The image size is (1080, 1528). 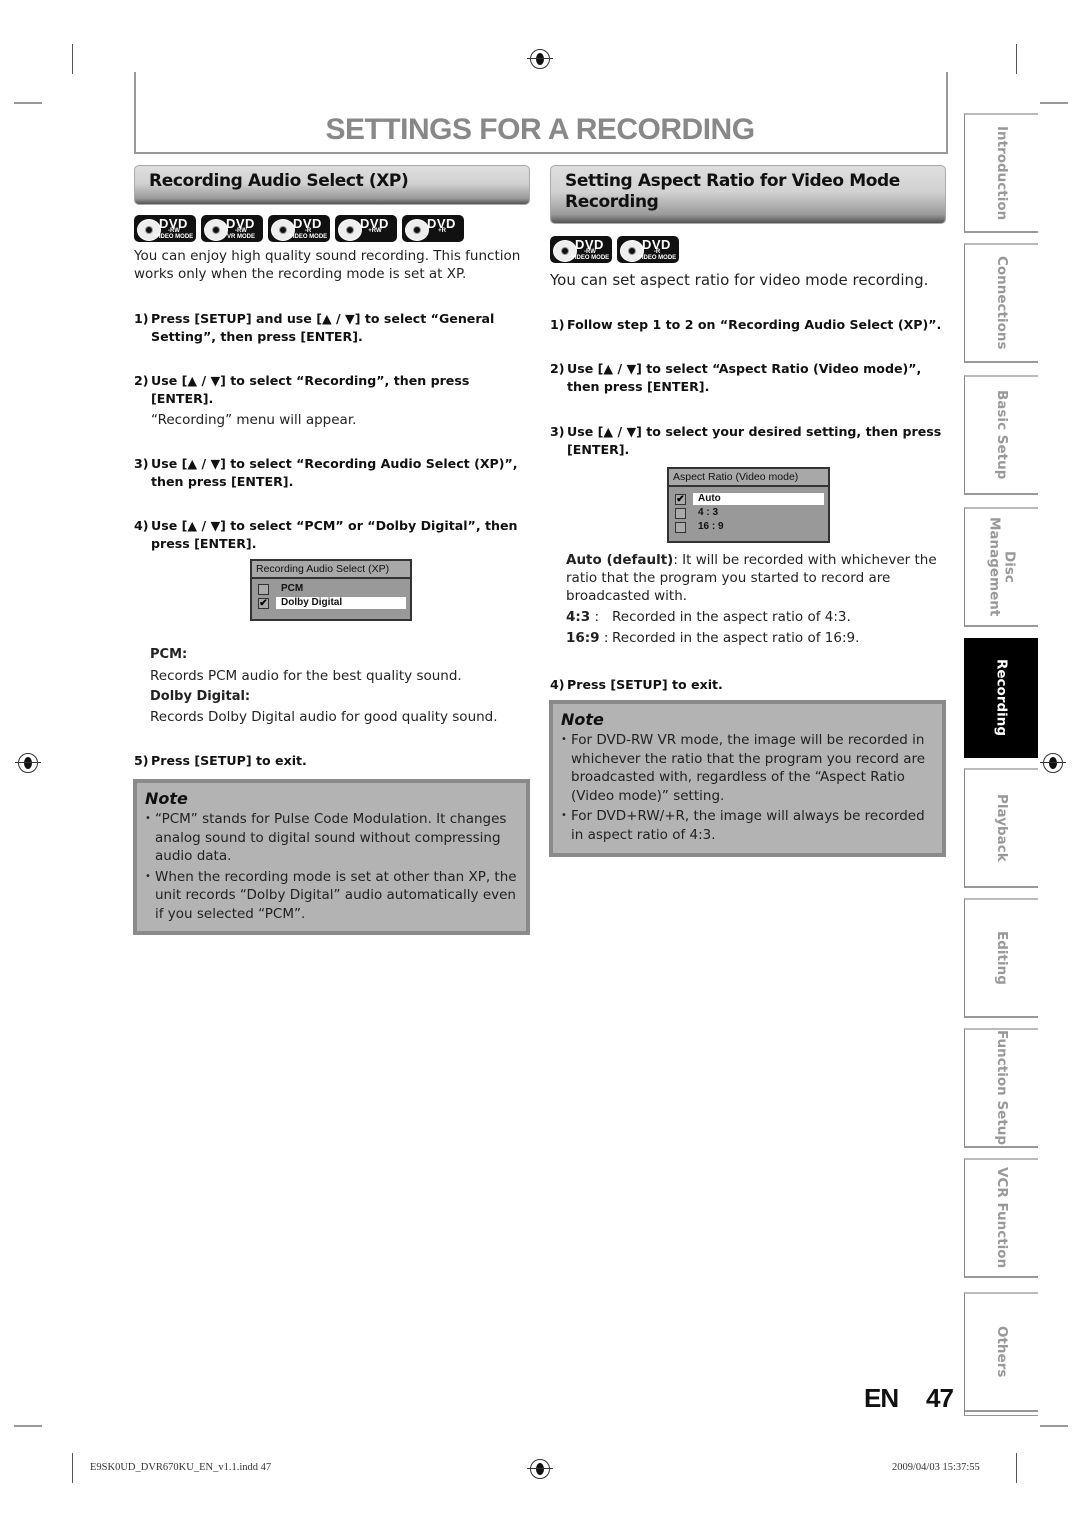 I want to click on menu-option-label: Auto, so click(x=758, y=499).